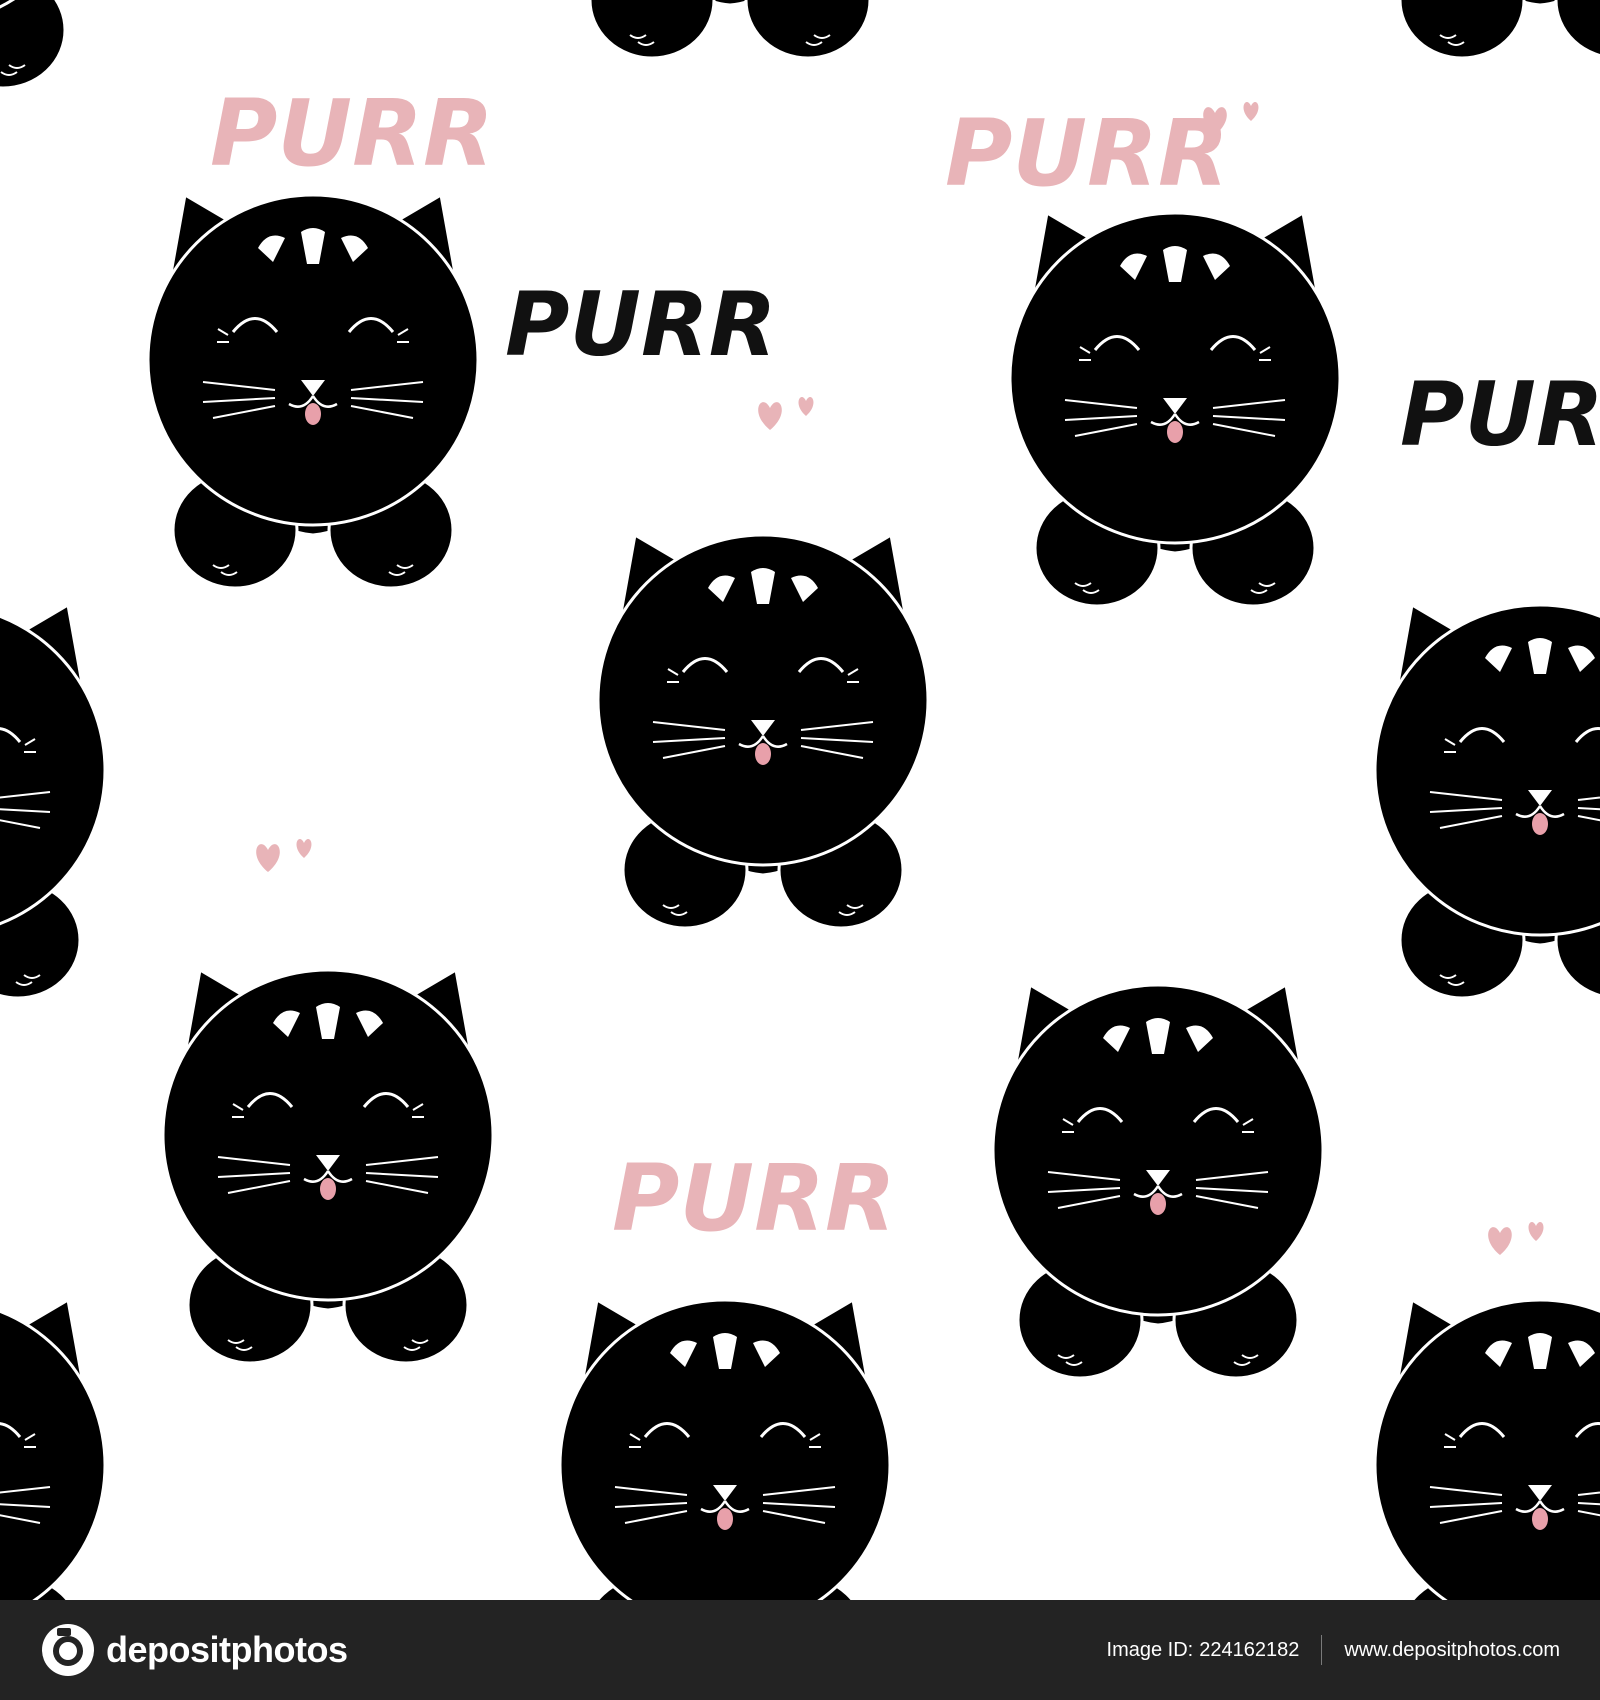 This screenshot has height=1700, width=1600. I want to click on camera-logo-icon, so click(68, 1650).